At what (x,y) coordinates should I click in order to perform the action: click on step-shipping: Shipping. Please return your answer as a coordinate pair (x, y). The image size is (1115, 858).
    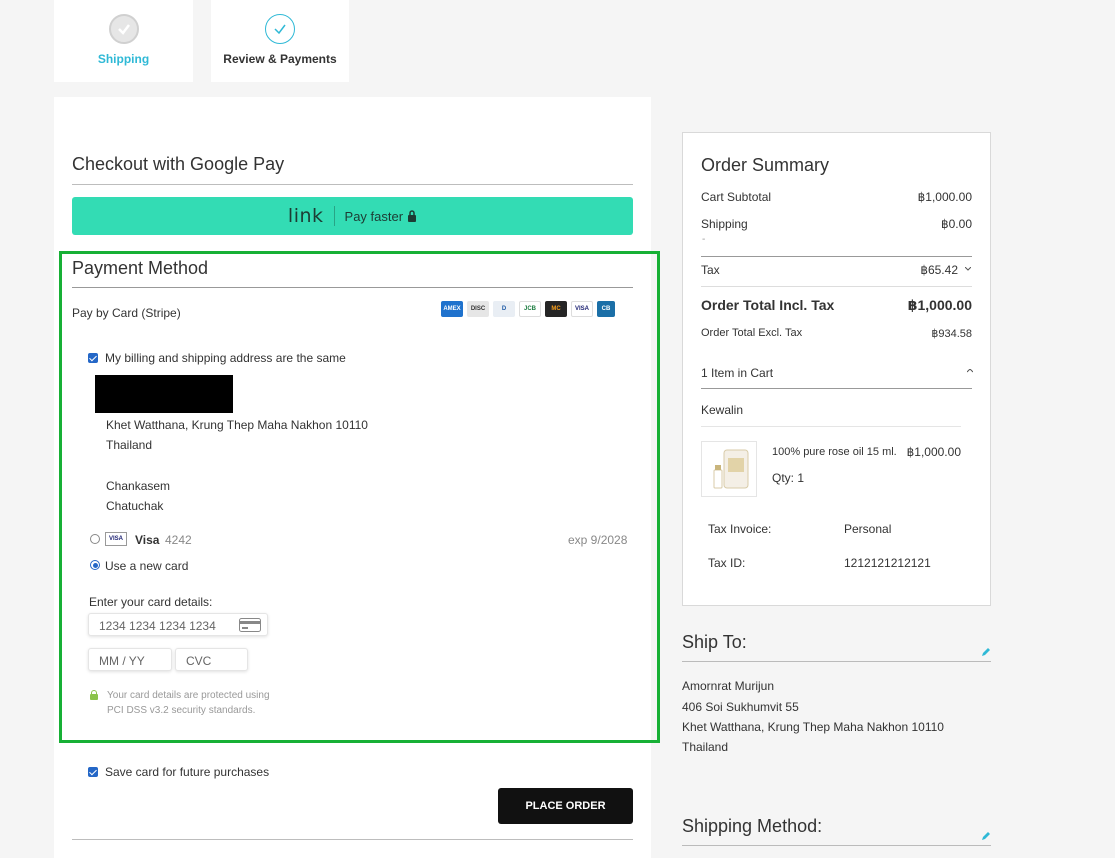
    Looking at the image, I should click on (123, 41).